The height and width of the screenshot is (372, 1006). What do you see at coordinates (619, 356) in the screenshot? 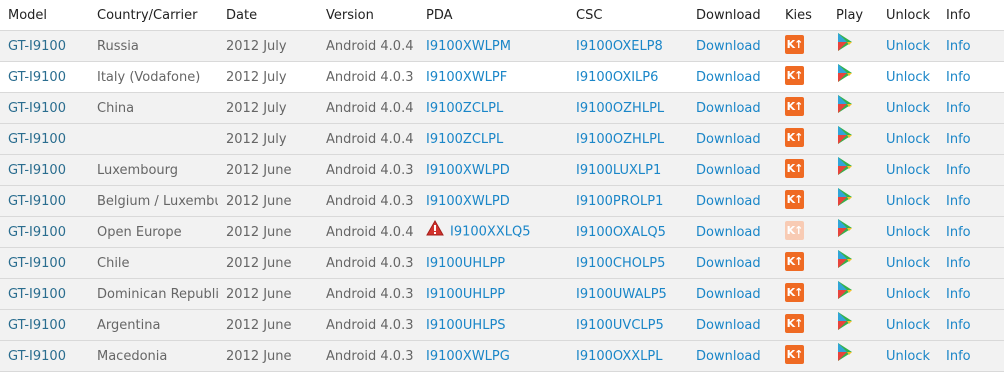
I see `csc-link: I9100OXXLPL` at bounding box center [619, 356].